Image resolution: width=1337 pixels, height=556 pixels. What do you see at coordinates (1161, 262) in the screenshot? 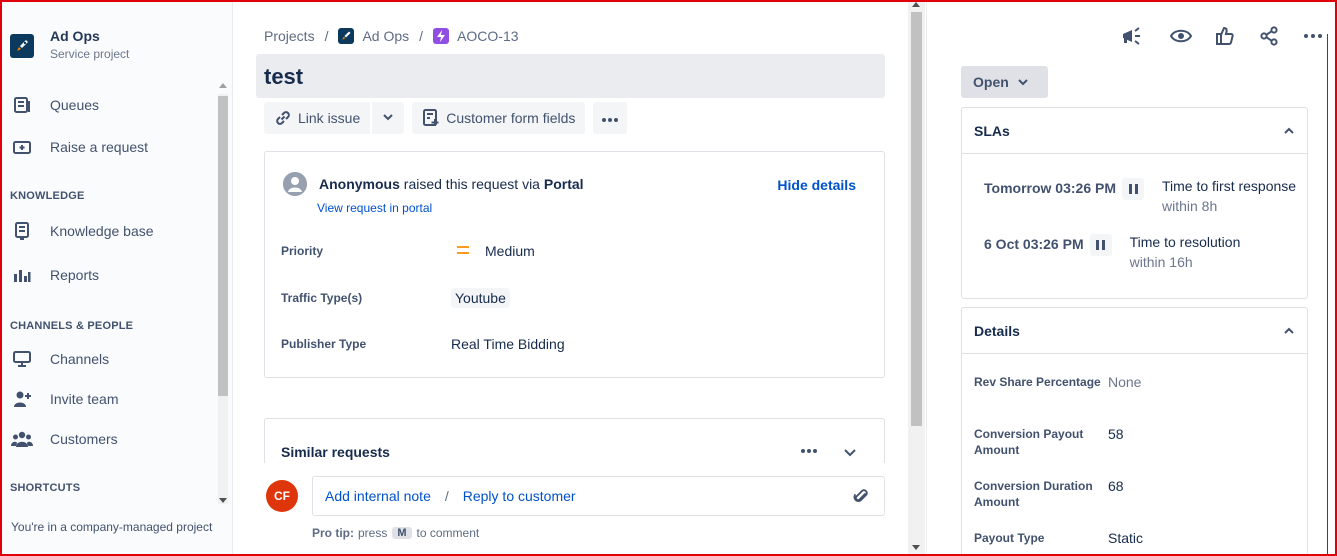
I see `sla-goal-within: within 16h` at bounding box center [1161, 262].